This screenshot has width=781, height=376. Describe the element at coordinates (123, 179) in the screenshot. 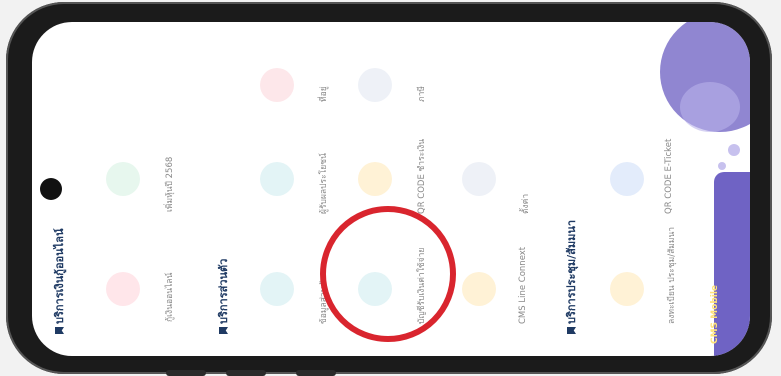

I see `money-bag-icon` at that location.